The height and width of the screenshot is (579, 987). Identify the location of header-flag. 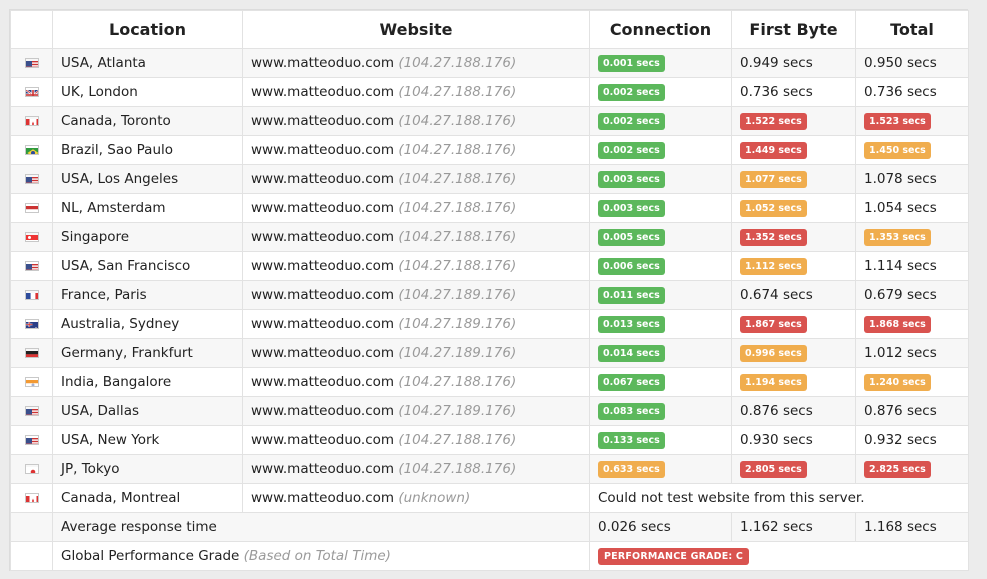
(31, 29).